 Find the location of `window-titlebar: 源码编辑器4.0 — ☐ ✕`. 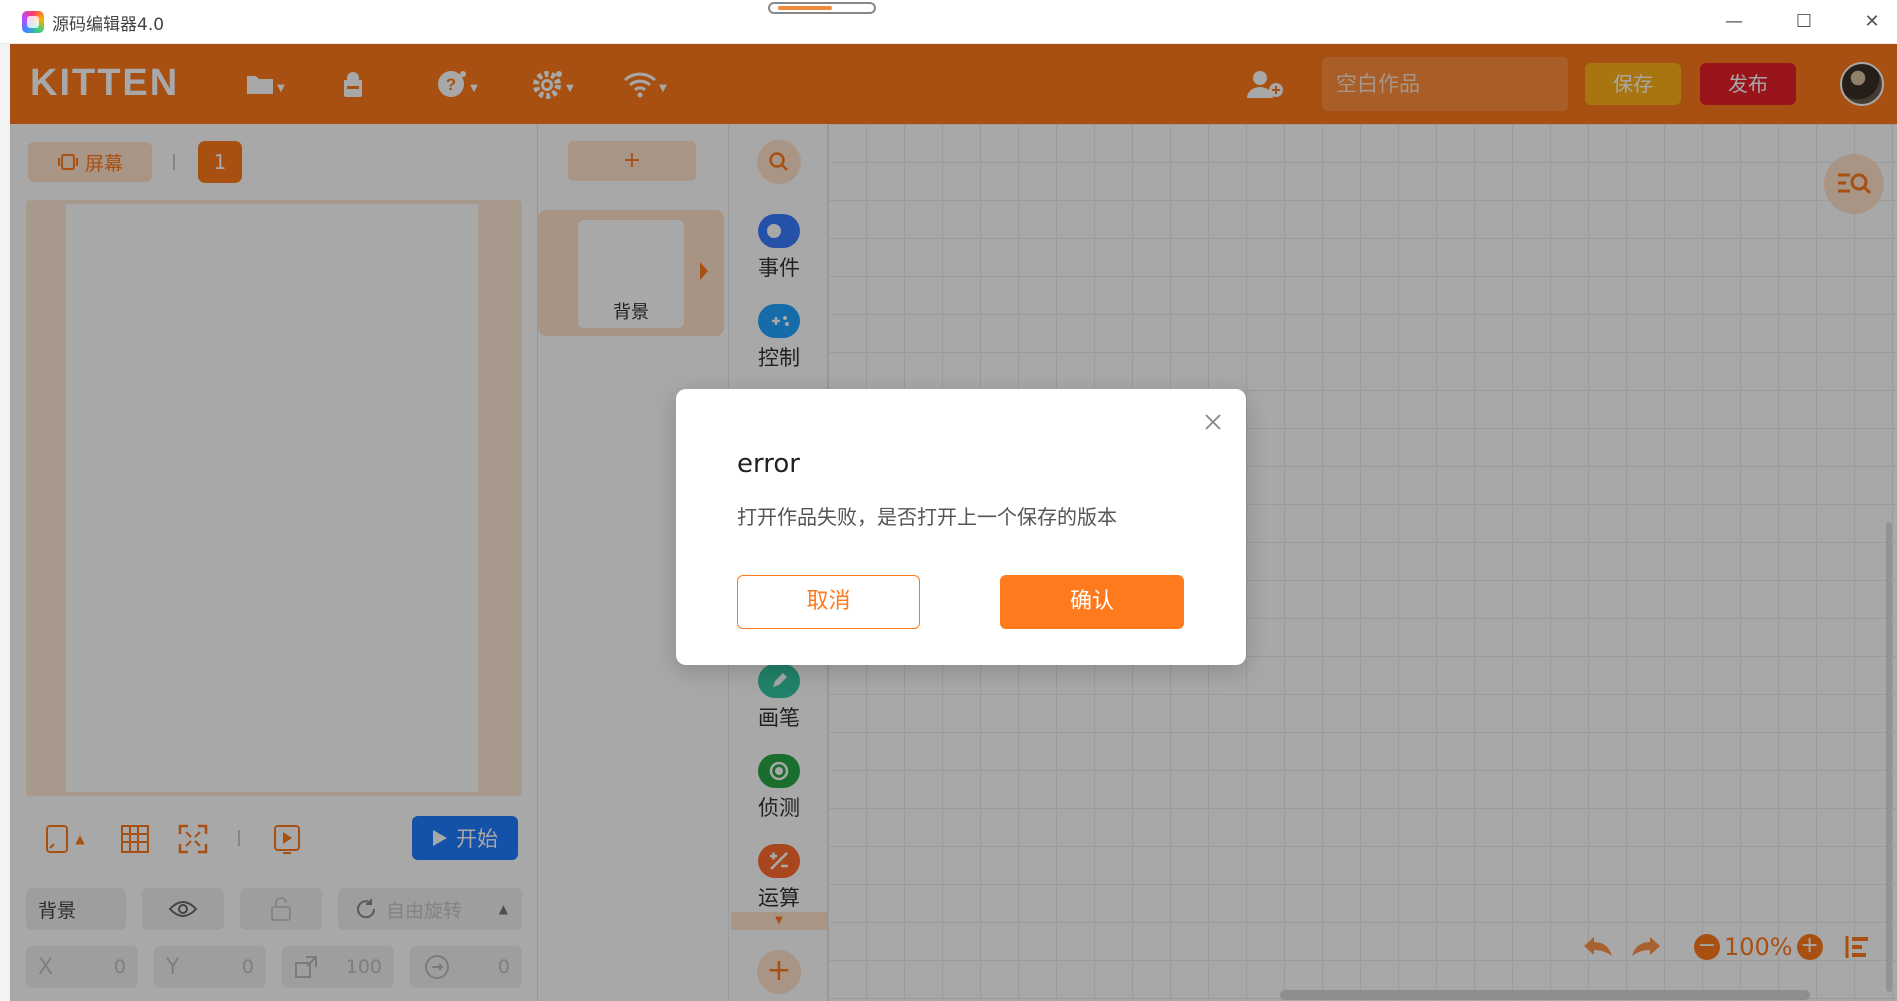

window-titlebar: 源码编辑器4.0 — ☐ ✕ is located at coordinates (948, 22).